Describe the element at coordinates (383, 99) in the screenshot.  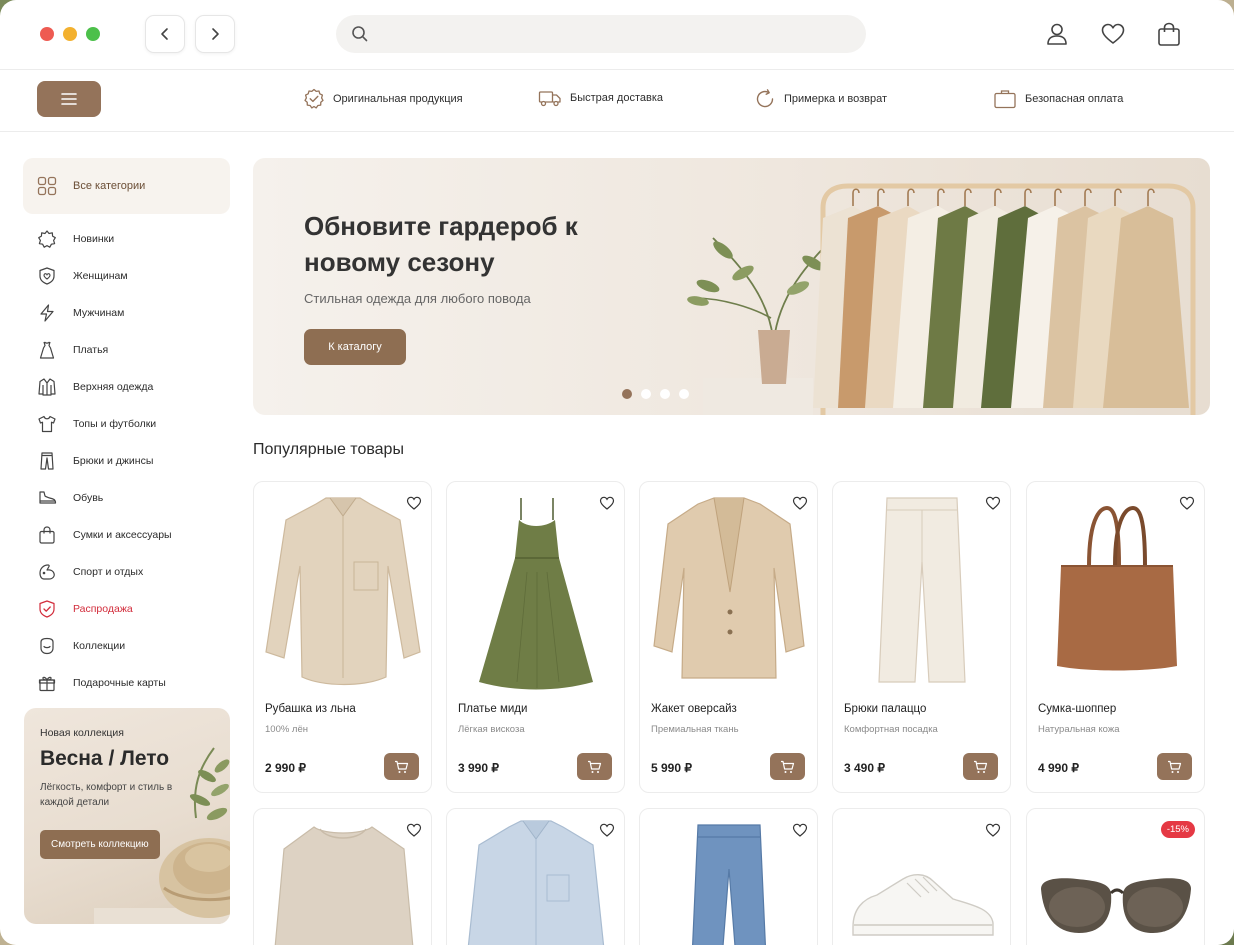
I see `feature-original: Оригинальная продукция` at that location.